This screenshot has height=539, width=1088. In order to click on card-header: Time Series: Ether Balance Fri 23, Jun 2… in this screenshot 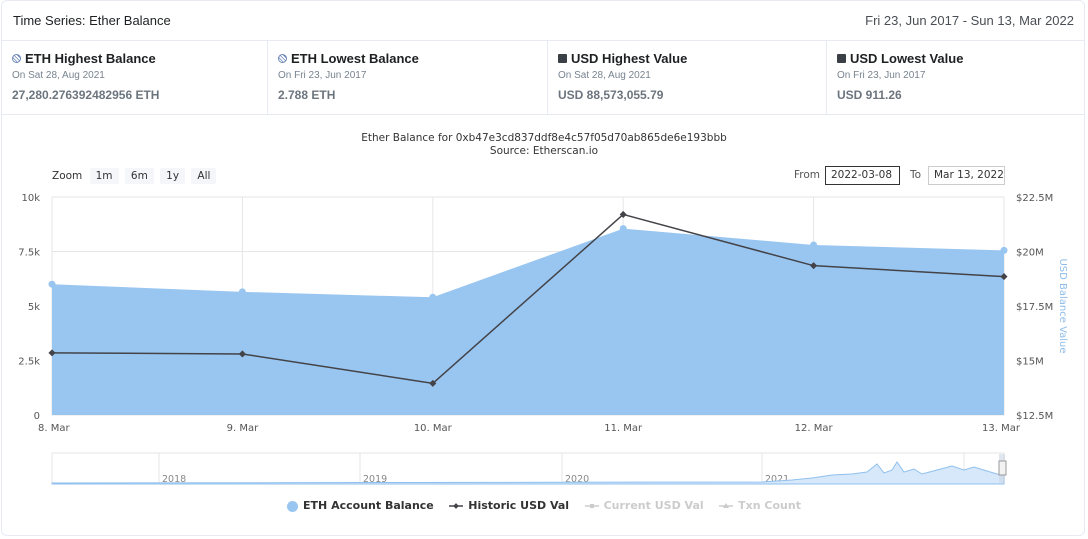, I will do `click(543, 21)`.